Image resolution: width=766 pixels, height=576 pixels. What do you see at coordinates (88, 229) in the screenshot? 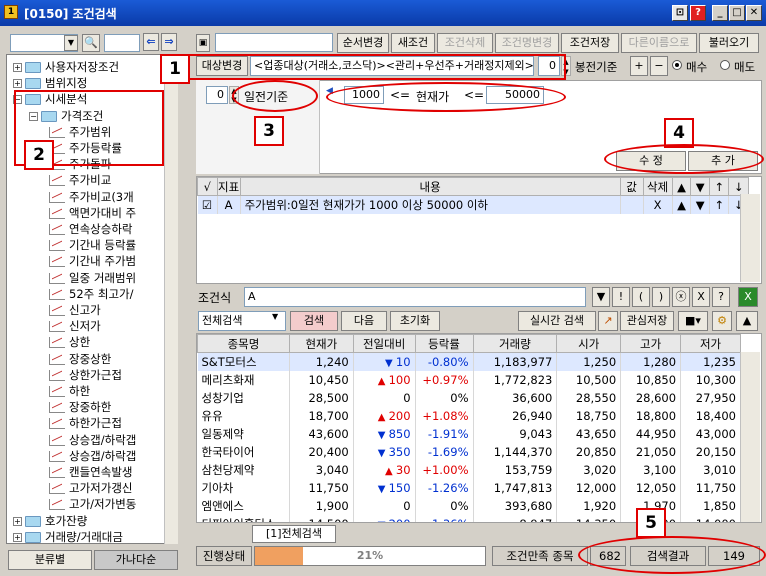
I see `tree-item: 연속상승하락` at bounding box center [88, 229].